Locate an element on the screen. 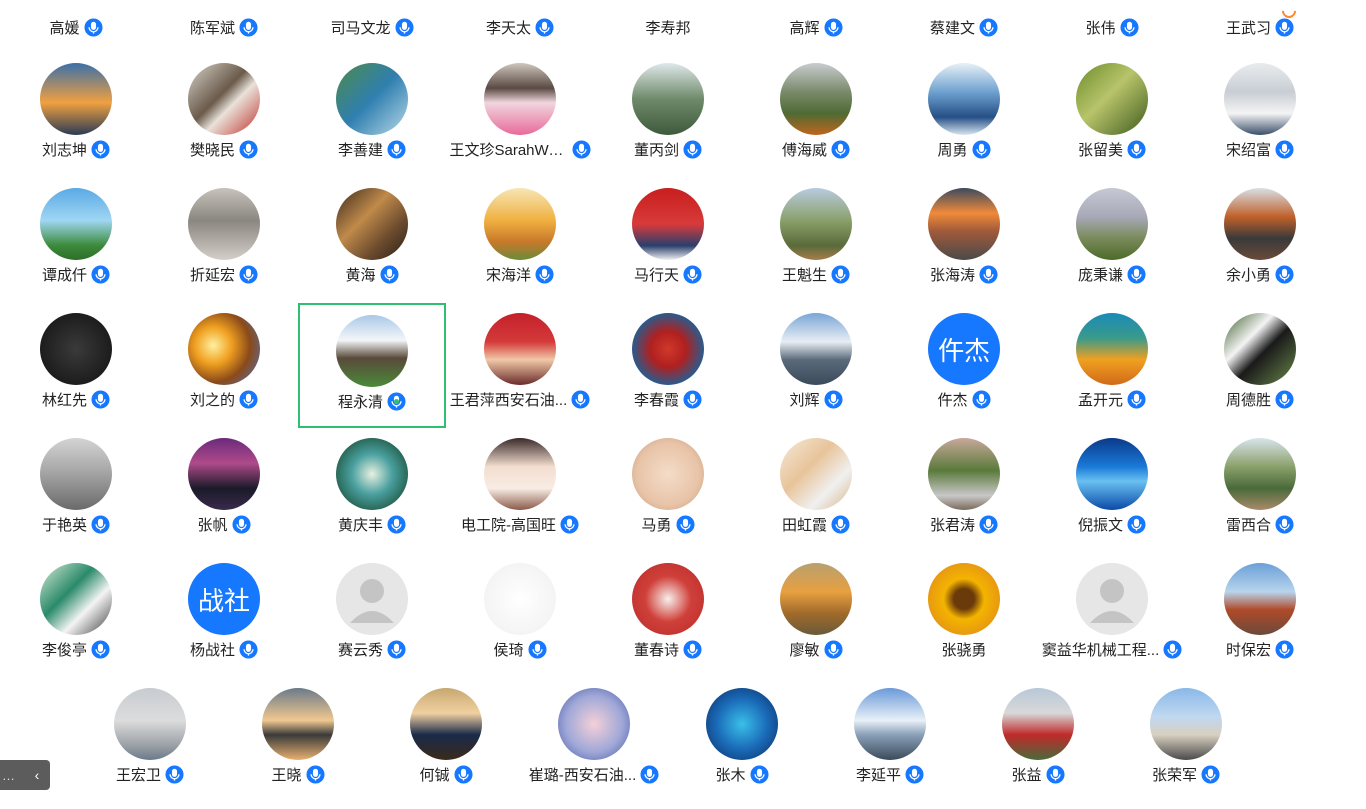 This screenshot has width=1366, height=809. participant-tile: 黄庆丰 is located at coordinates (372, 490).